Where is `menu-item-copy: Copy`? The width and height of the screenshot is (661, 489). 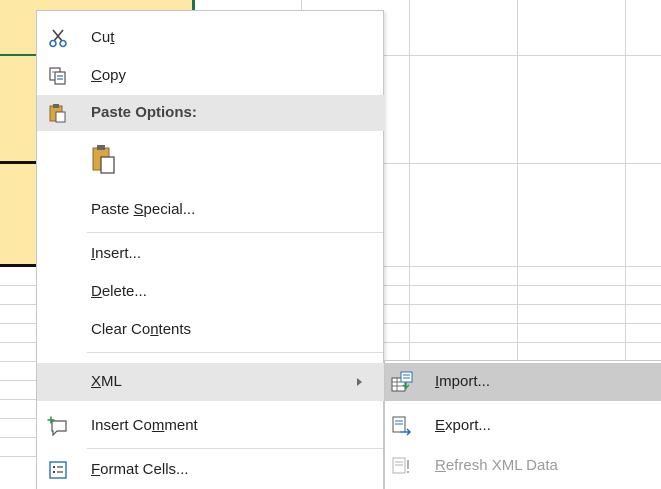 menu-item-copy: Copy is located at coordinates (210, 76).